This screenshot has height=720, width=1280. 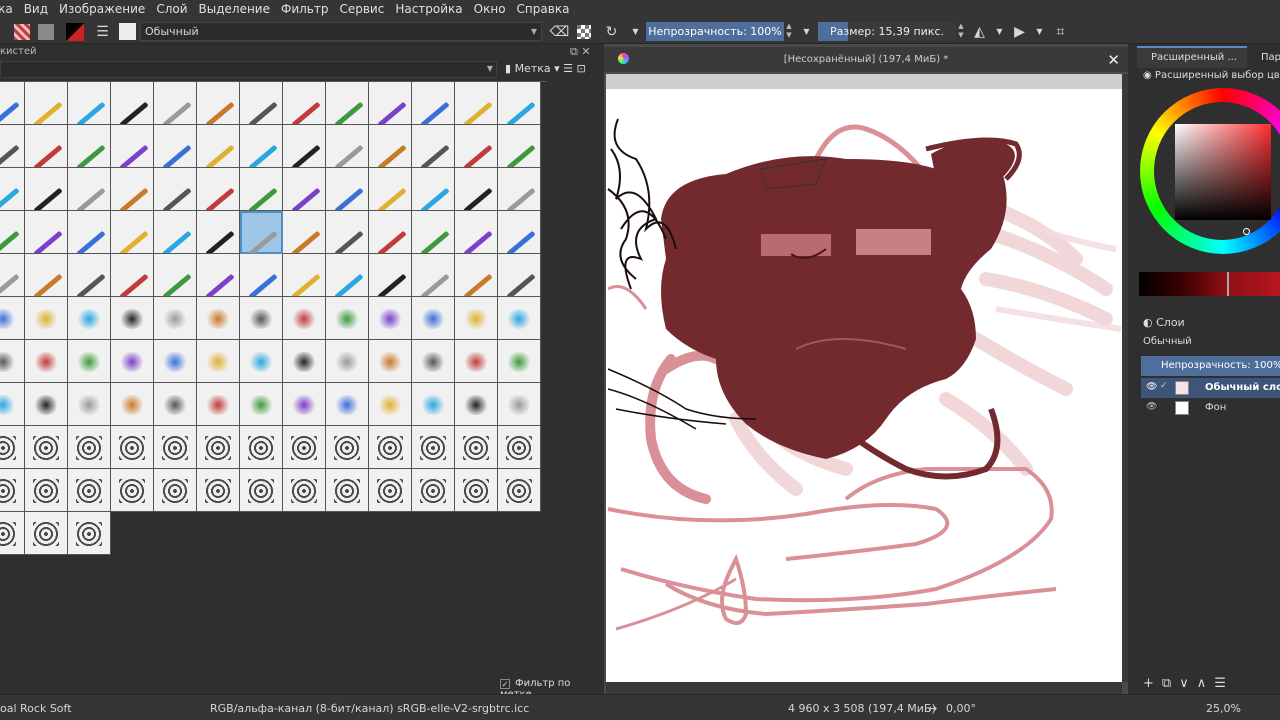 What do you see at coordinates (715, 31) in the screenshot?
I see `opacity-slider: Непрозрачность: 100%` at bounding box center [715, 31].